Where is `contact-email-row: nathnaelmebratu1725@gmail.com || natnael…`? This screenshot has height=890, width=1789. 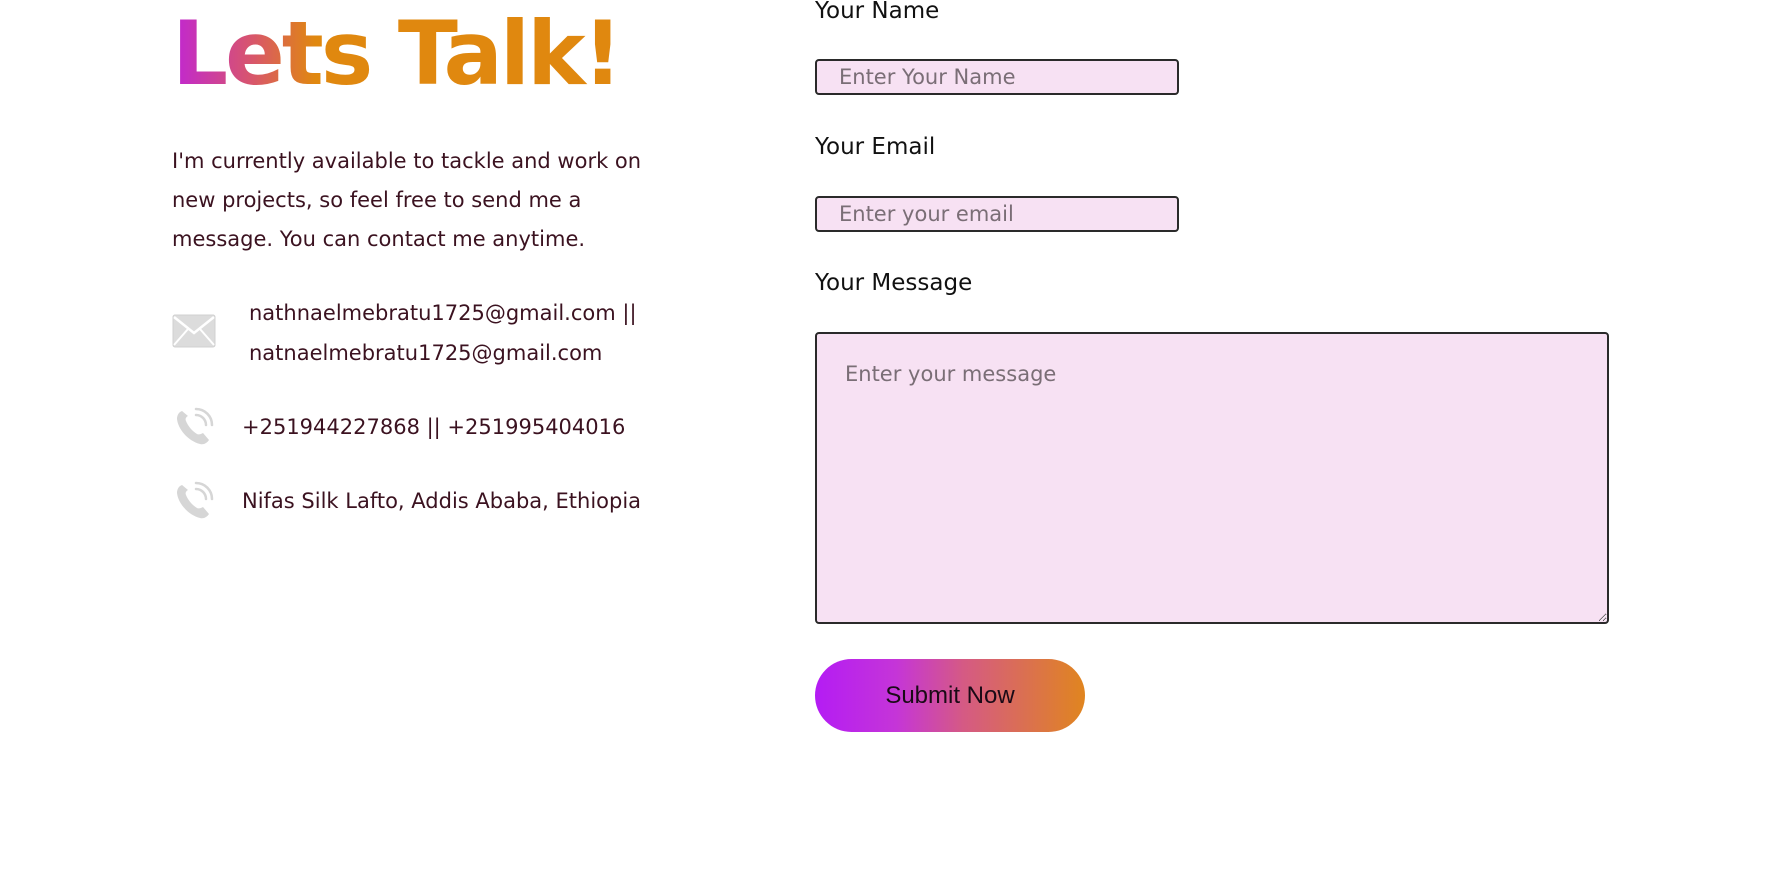 contact-email-row: nathnaelmebratu1725@gmail.com || natnael… is located at coordinates (410, 333).